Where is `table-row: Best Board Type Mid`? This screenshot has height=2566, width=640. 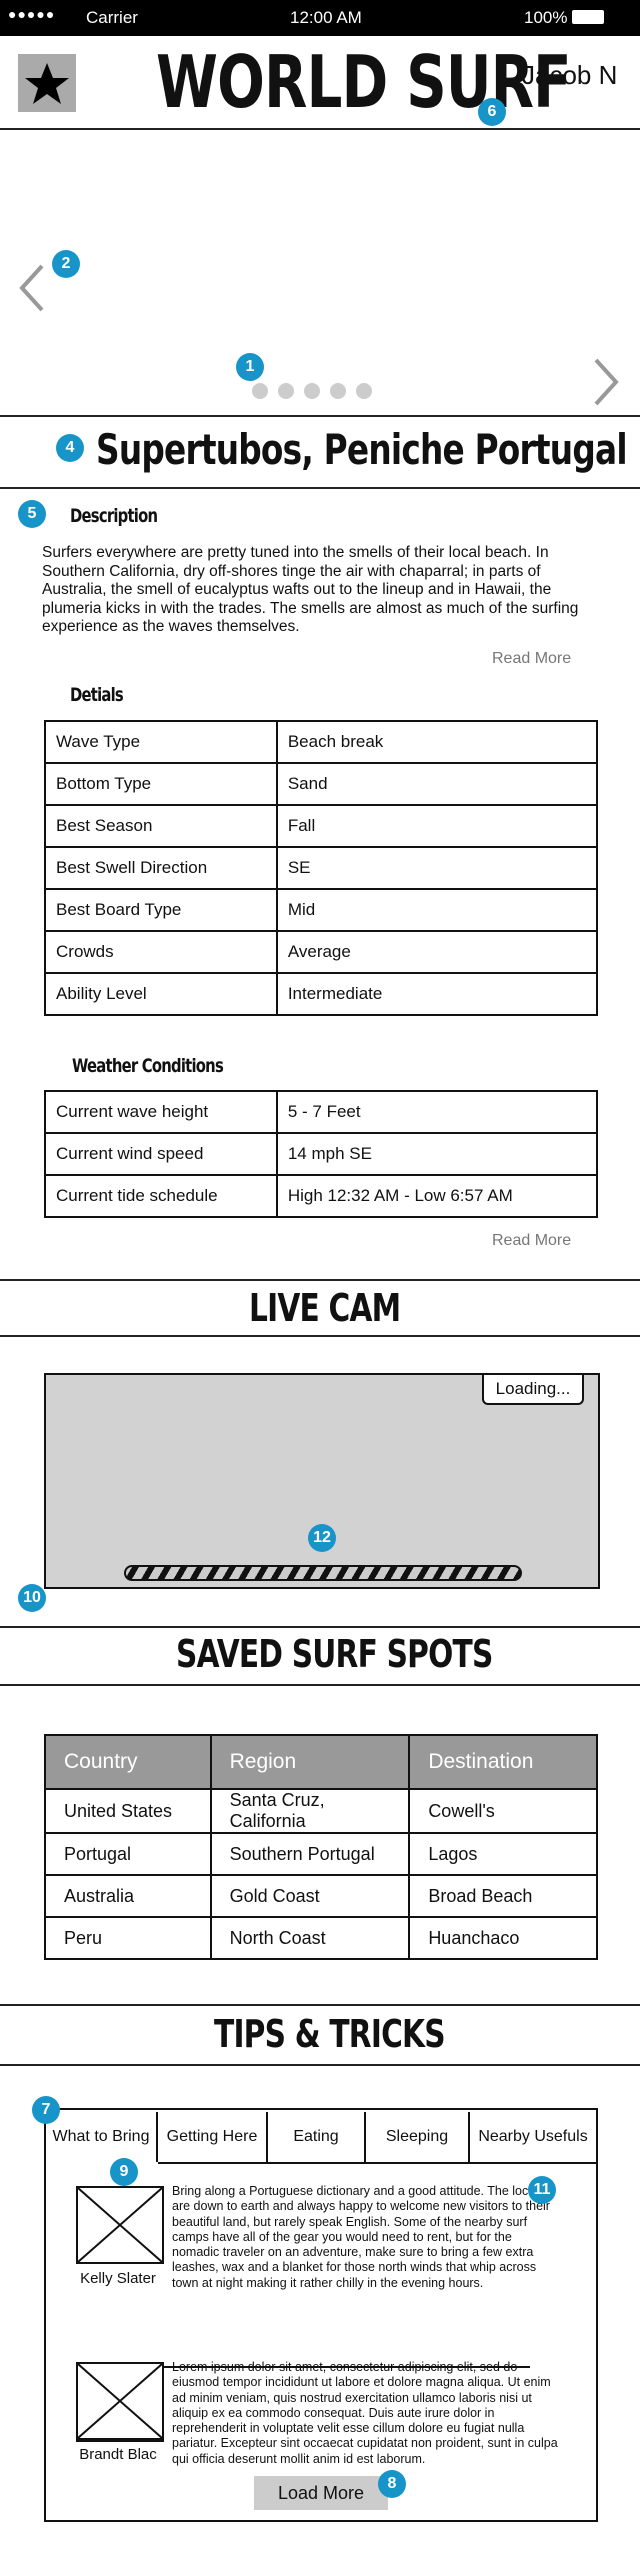
table-row: Best Board Type Mid is located at coordinates (321, 910).